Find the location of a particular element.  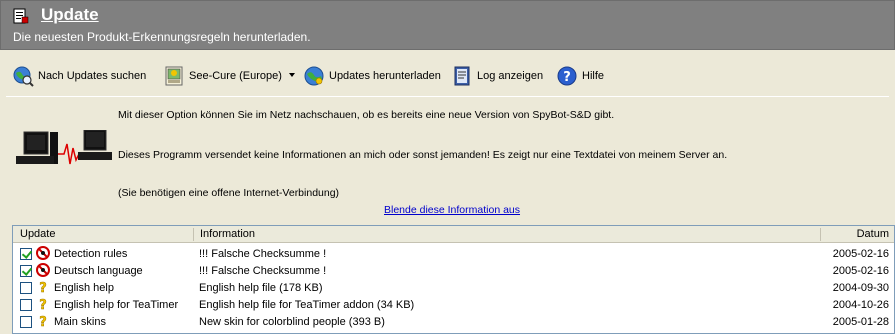

show-log-button: Log anzeigen is located at coordinates (497, 76).